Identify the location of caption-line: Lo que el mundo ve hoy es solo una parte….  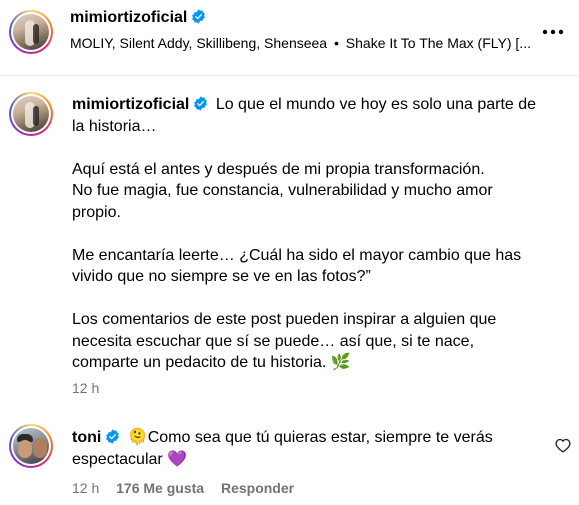
(376, 104).